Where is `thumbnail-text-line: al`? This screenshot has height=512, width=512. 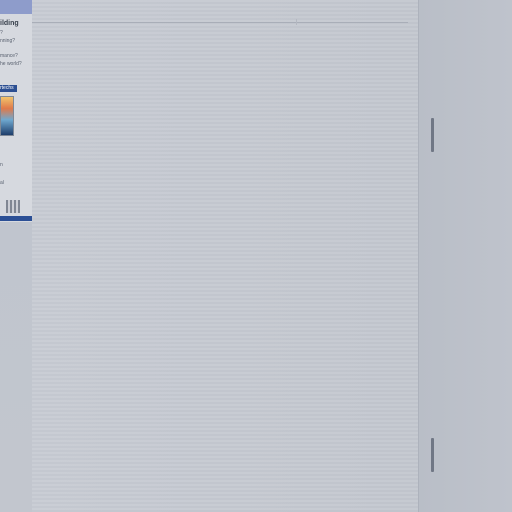
thumbnail-text-line: al is located at coordinates (2, 183).